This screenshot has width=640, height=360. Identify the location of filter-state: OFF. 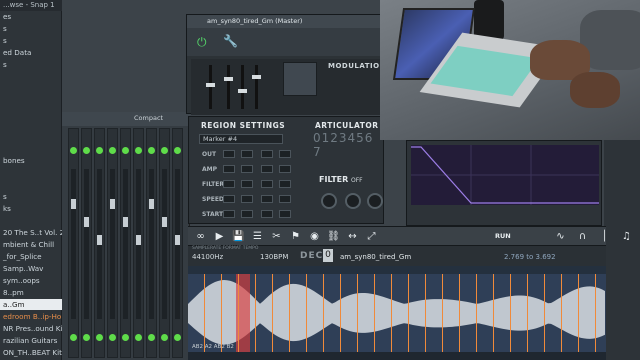
(357, 180).